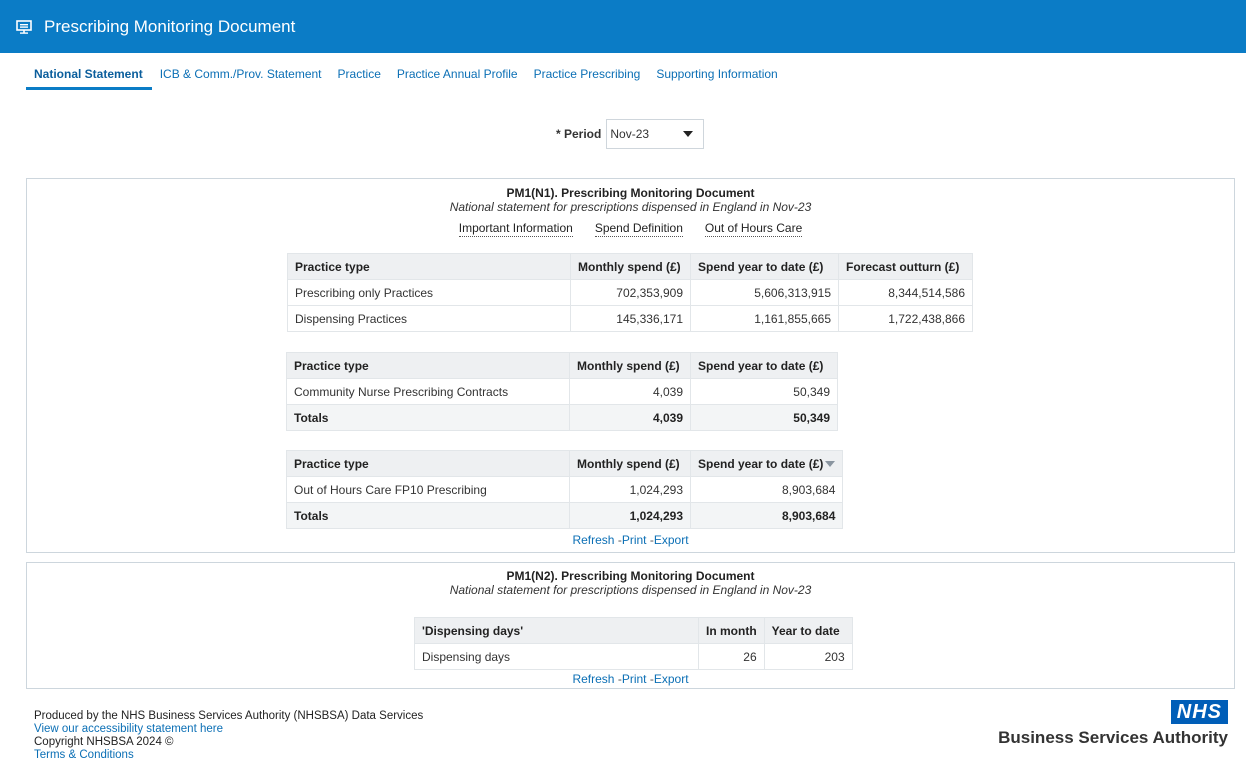  What do you see at coordinates (1113, 724) in the screenshot?
I see `nhs-logo: NHS Business Services Authority` at bounding box center [1113, 724].